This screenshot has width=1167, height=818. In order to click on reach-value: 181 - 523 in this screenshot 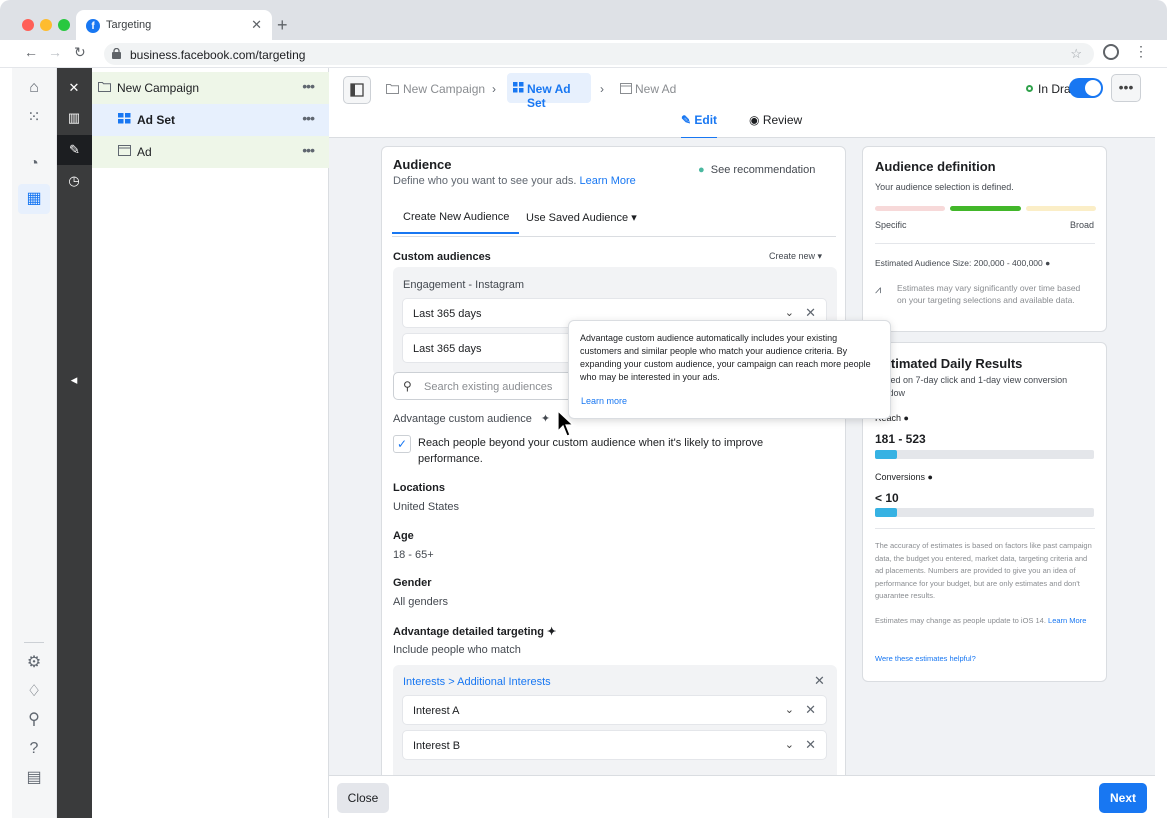, I will do `click(900, 439)`.